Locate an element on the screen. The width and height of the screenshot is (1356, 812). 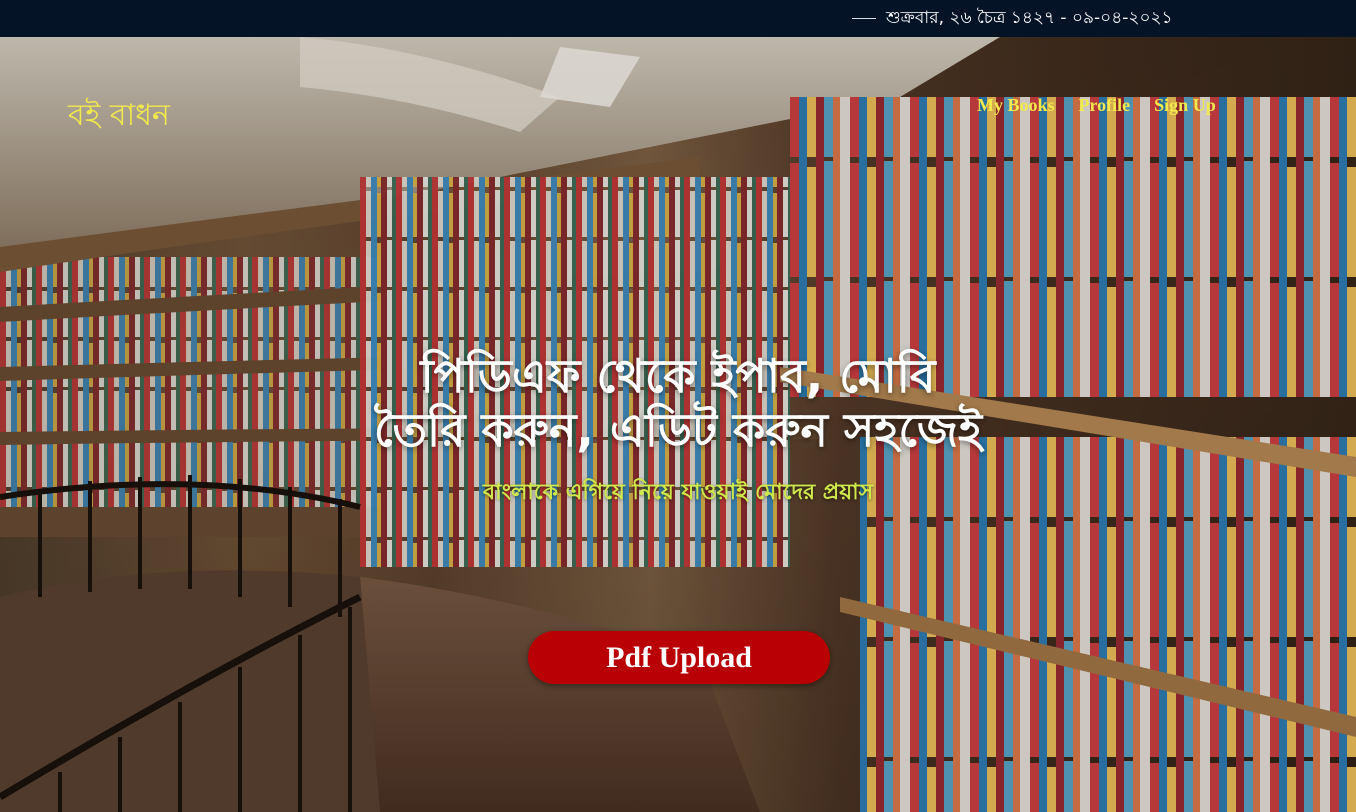
nav-profile: Profile is located at coordinates (1105, 105).